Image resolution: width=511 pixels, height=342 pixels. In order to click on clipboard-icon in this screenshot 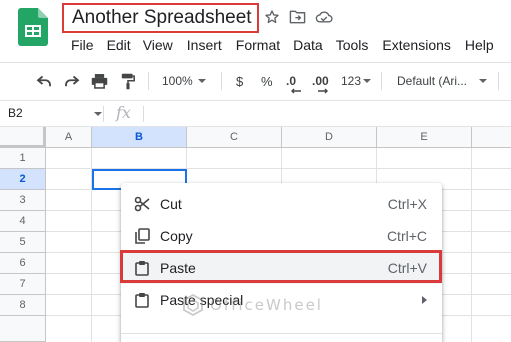, I will do `click(142, 300)`.